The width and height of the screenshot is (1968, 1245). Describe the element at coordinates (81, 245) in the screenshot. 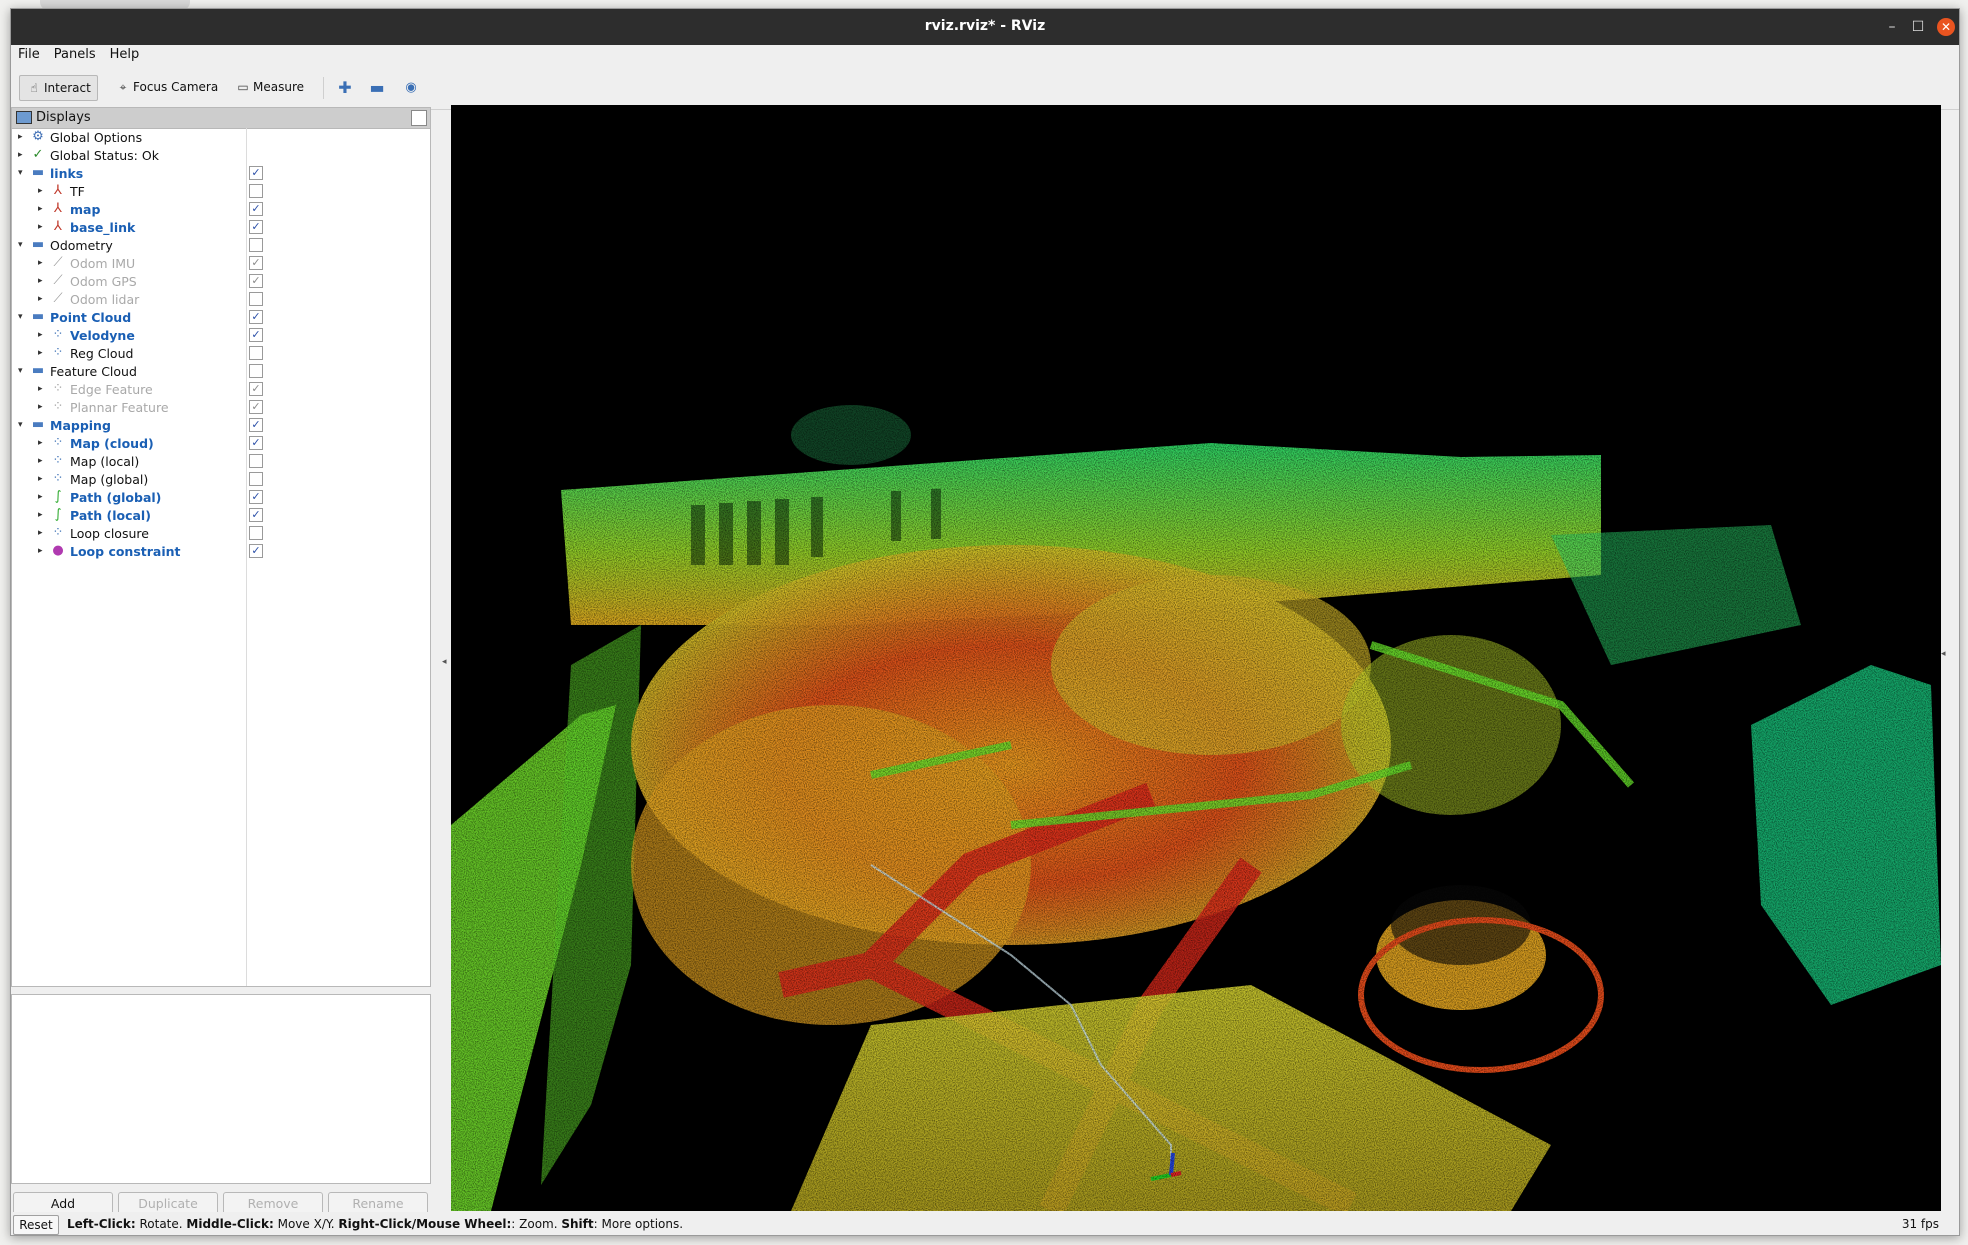

I see `display-label: Odometry` at that location.